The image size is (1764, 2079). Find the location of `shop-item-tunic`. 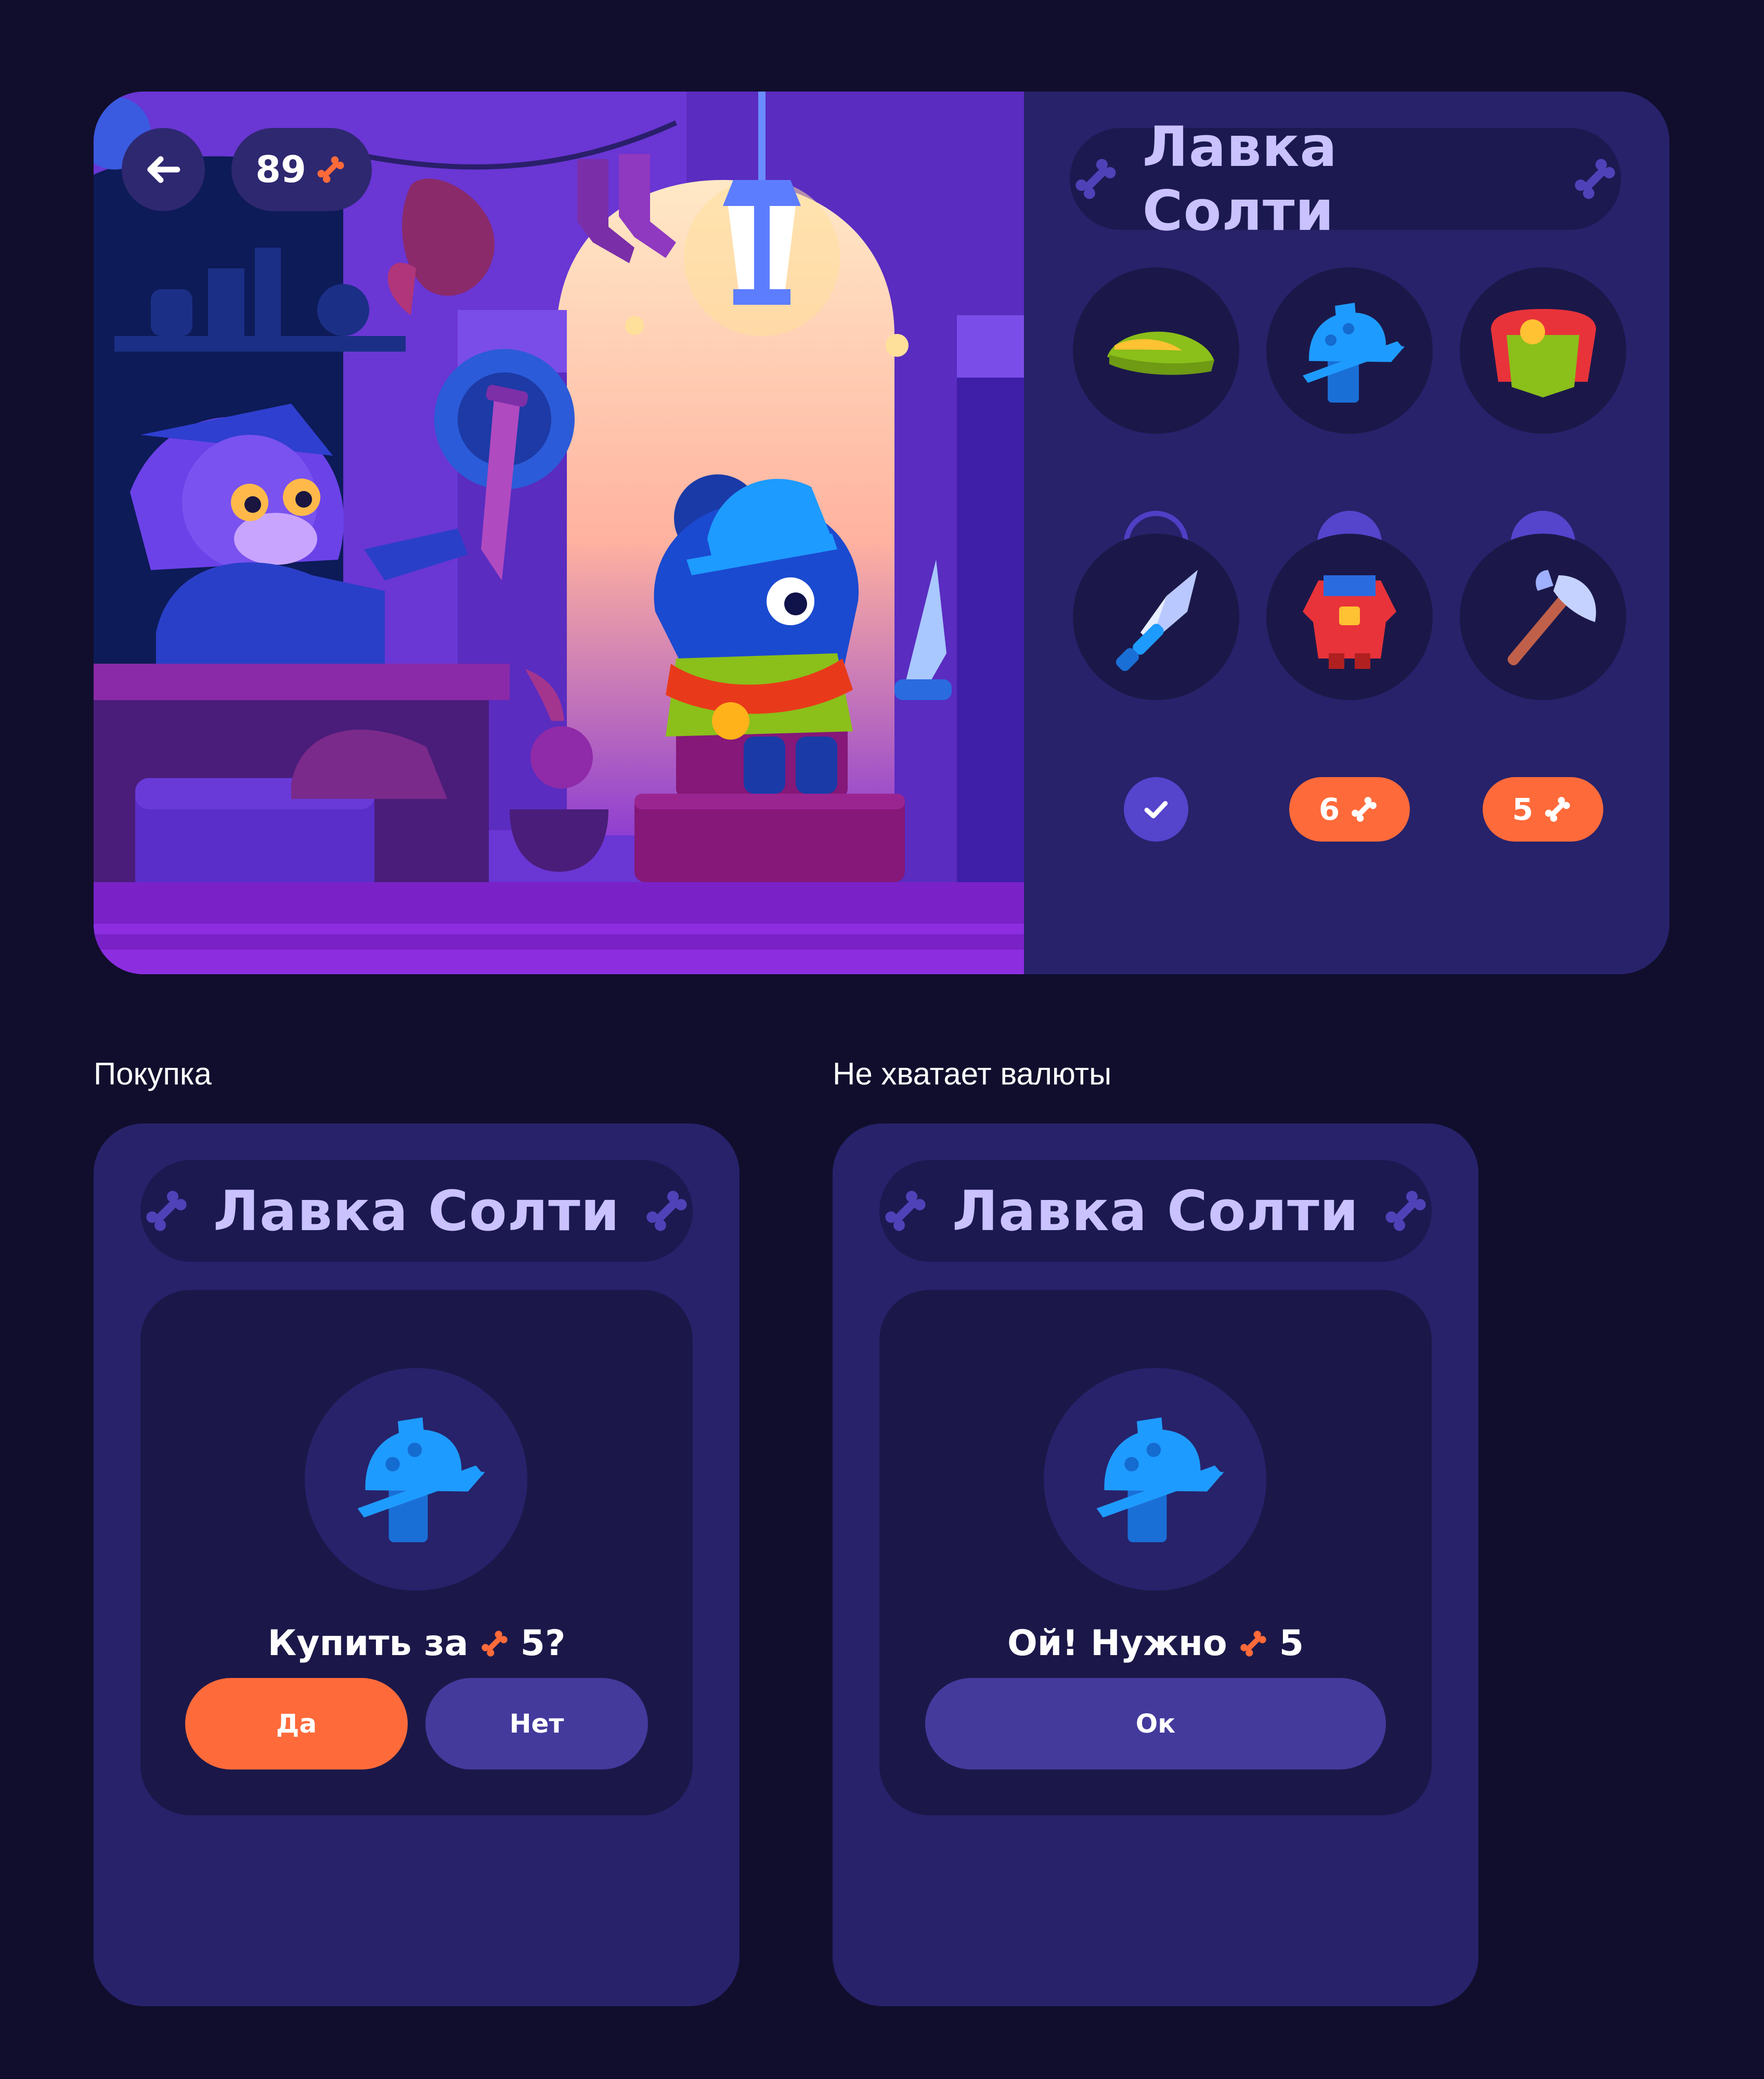

shop-item-tunic is located at coordinates (1349, 617).